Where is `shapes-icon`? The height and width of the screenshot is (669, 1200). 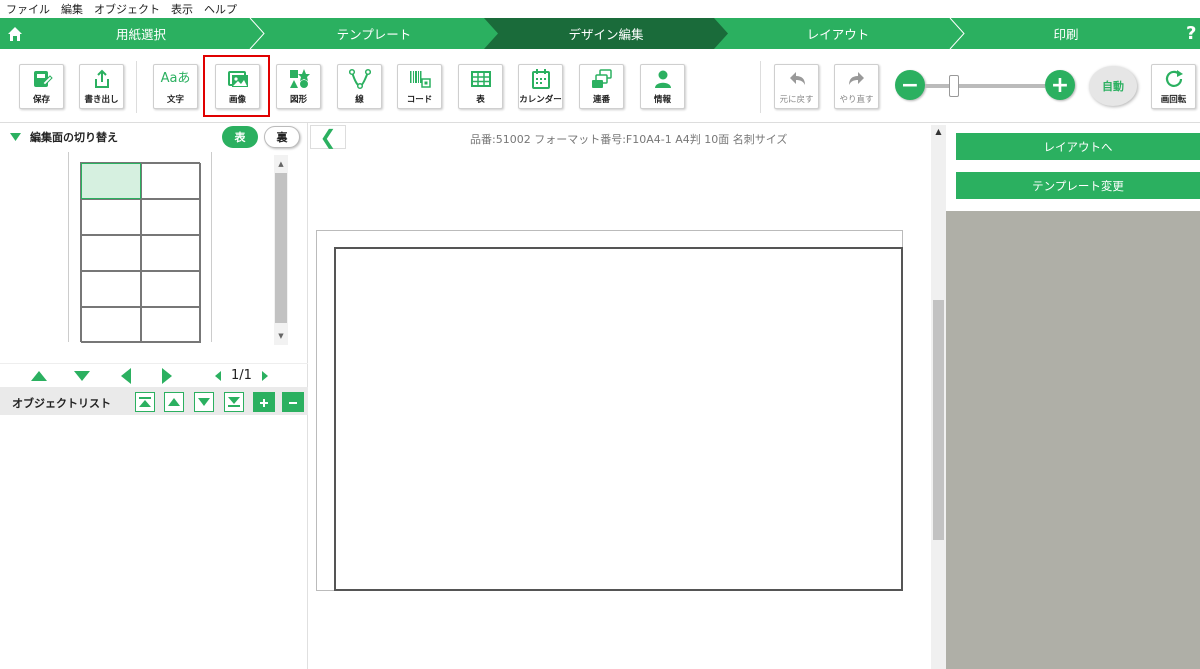
shapes-icon is located at coordinates (299, 78).